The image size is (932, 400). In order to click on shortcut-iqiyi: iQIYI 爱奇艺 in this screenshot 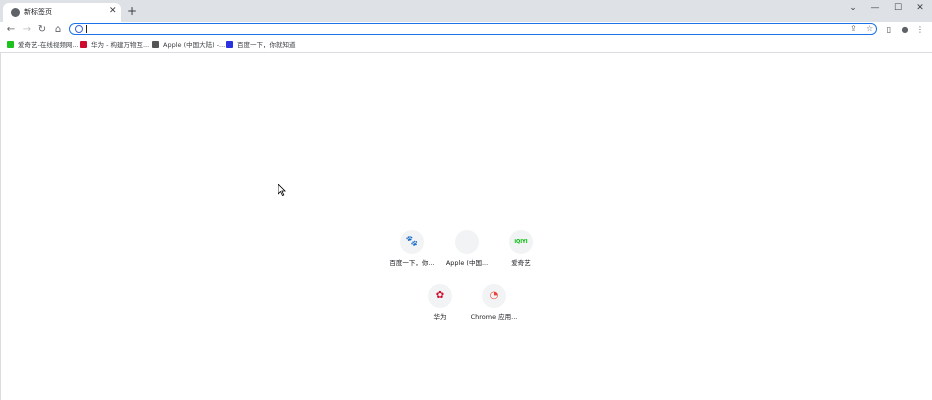, I will do `click(521, 254)`.